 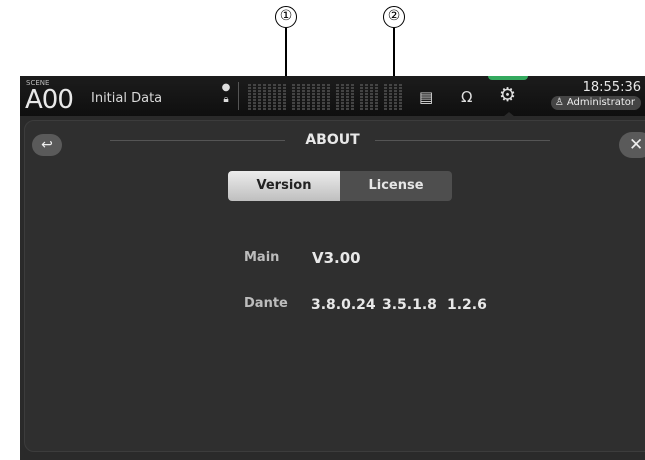 I want to click on lock-icon: 🔒︎, so click(x=226, y=99).